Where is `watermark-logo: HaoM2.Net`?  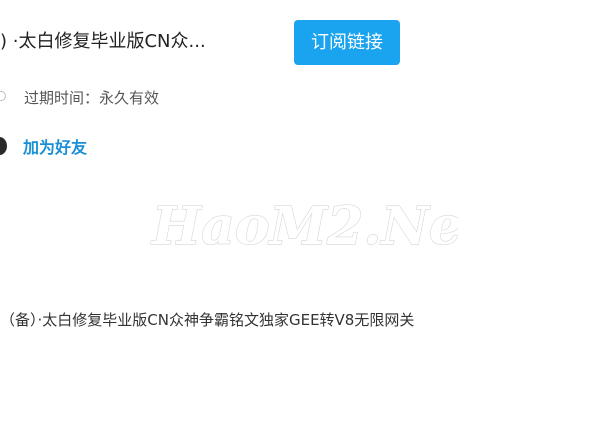 watermark-logo: HaoM2.Net is located at coordinates (303, 226).